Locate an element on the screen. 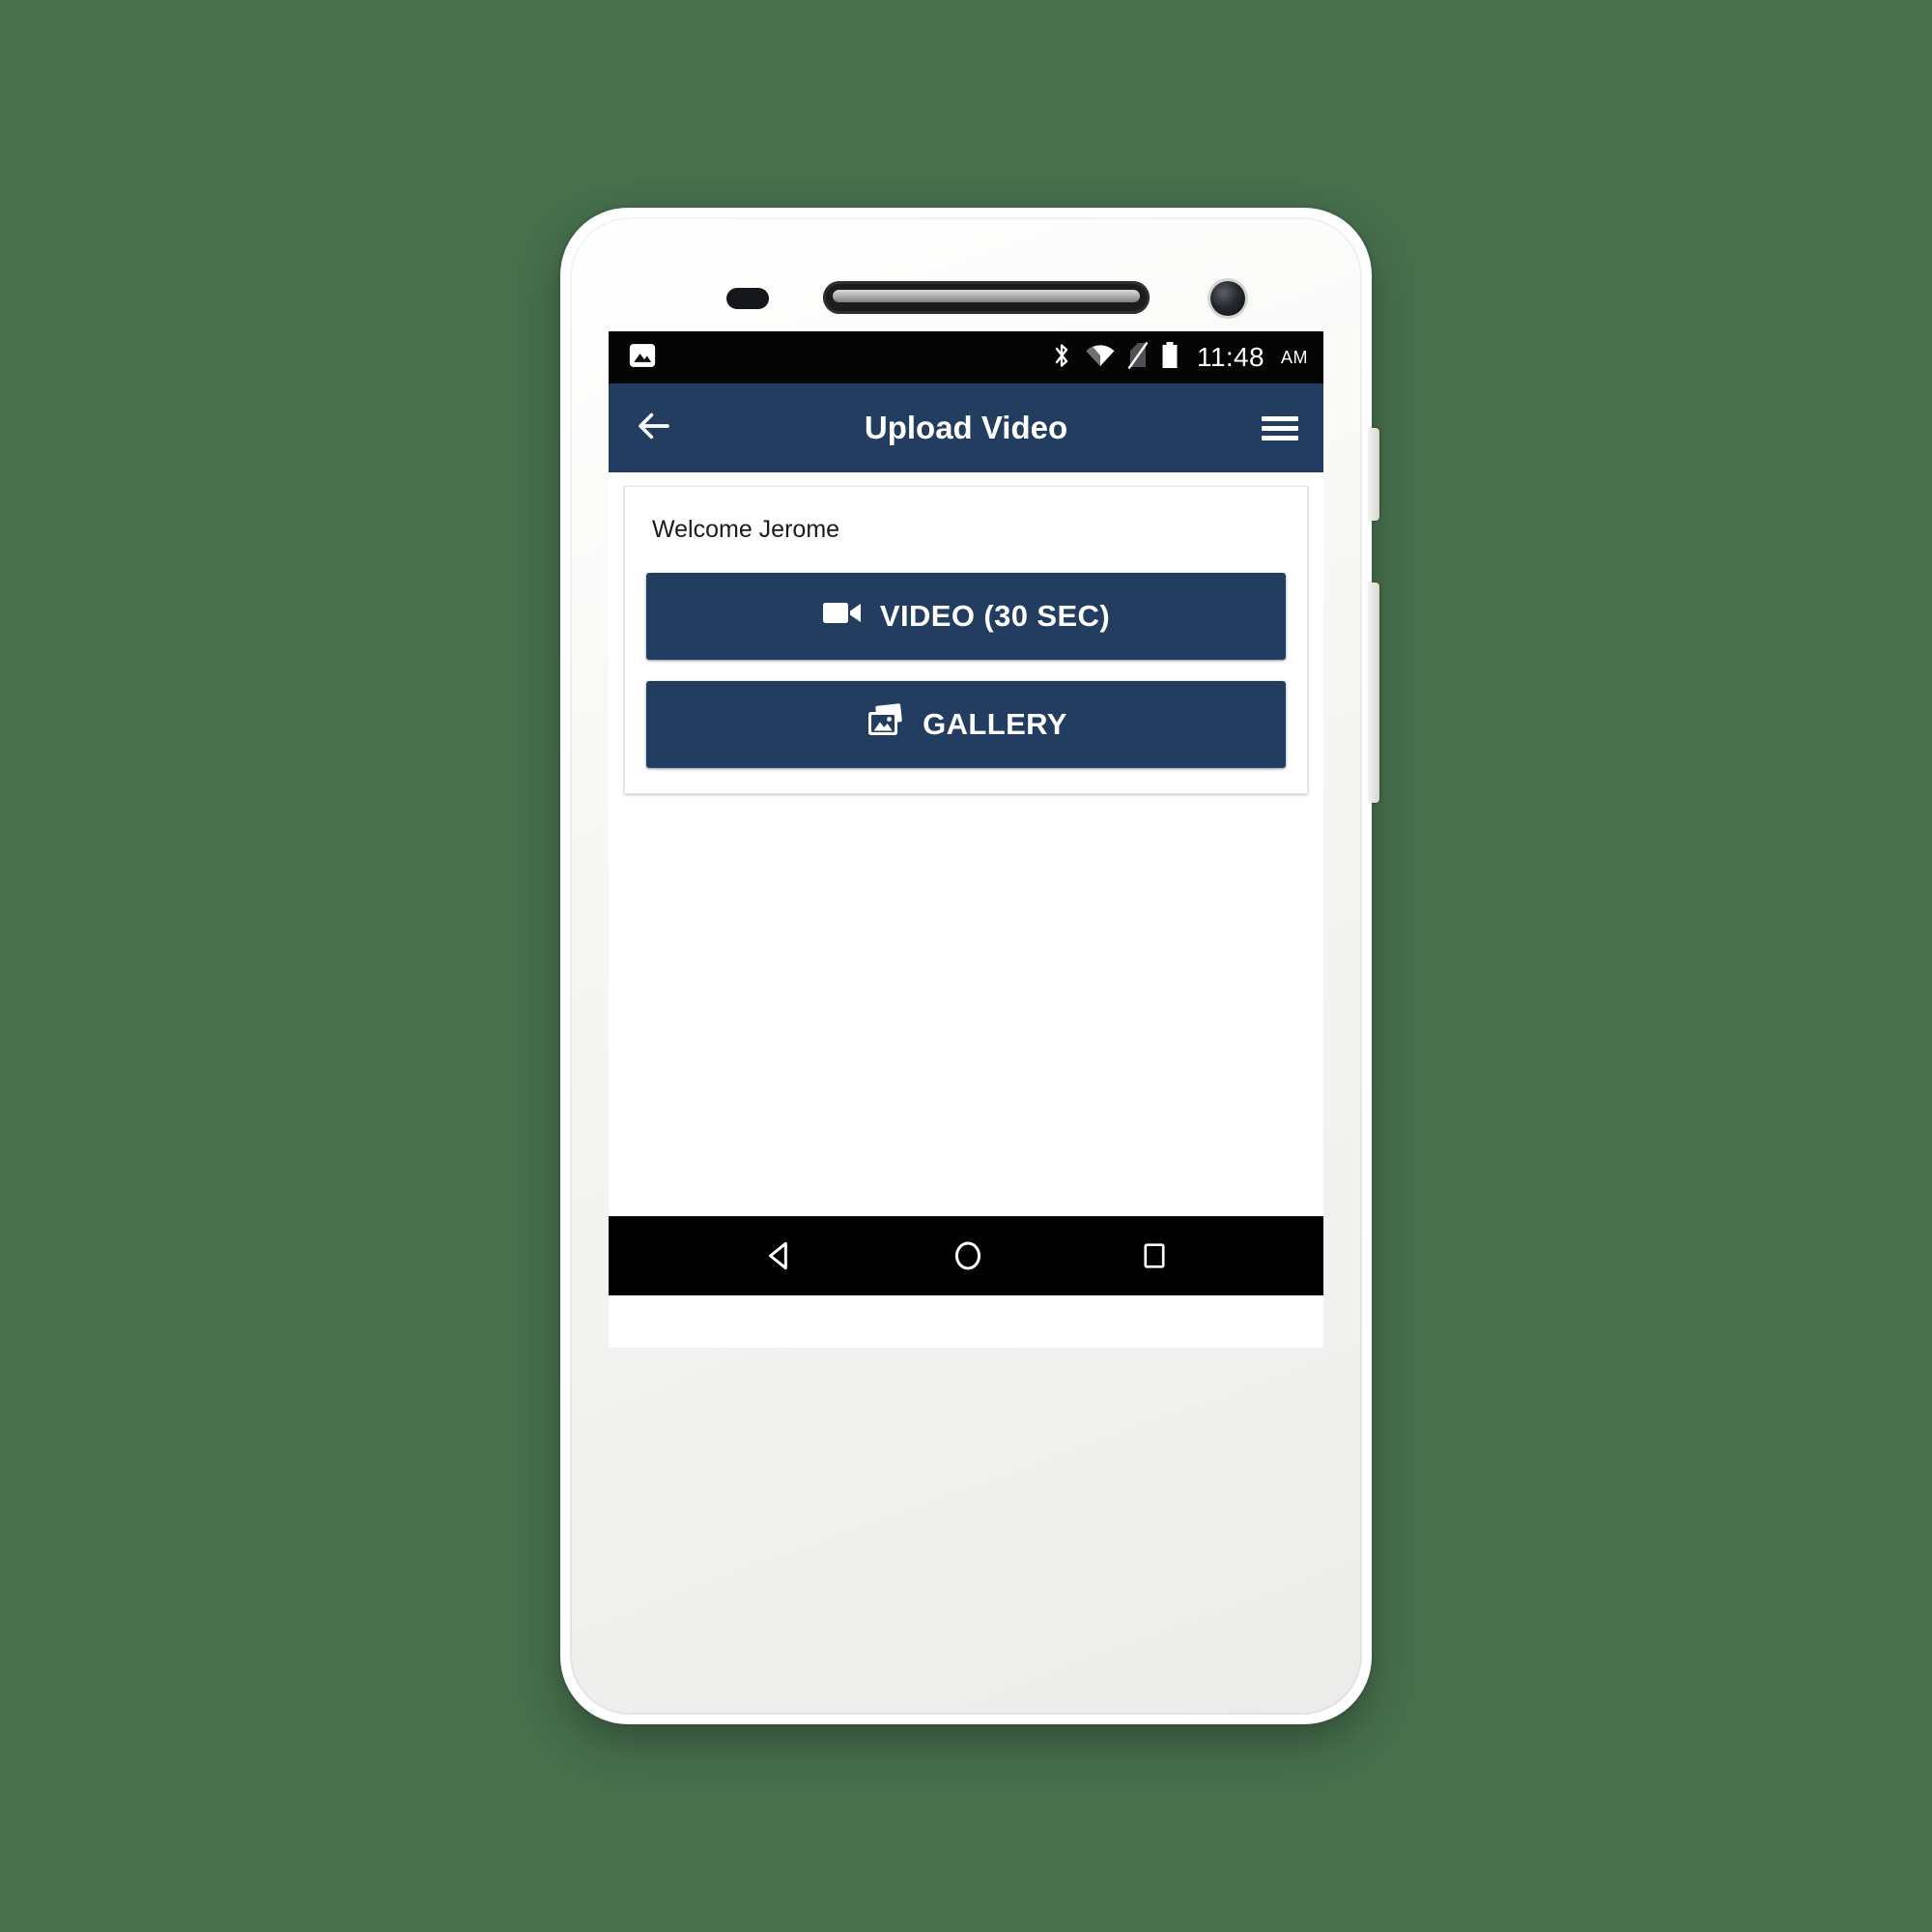 This screenshot has height=1932, width=1932. status-bar-left-icons is located at coordinates (642, 358).